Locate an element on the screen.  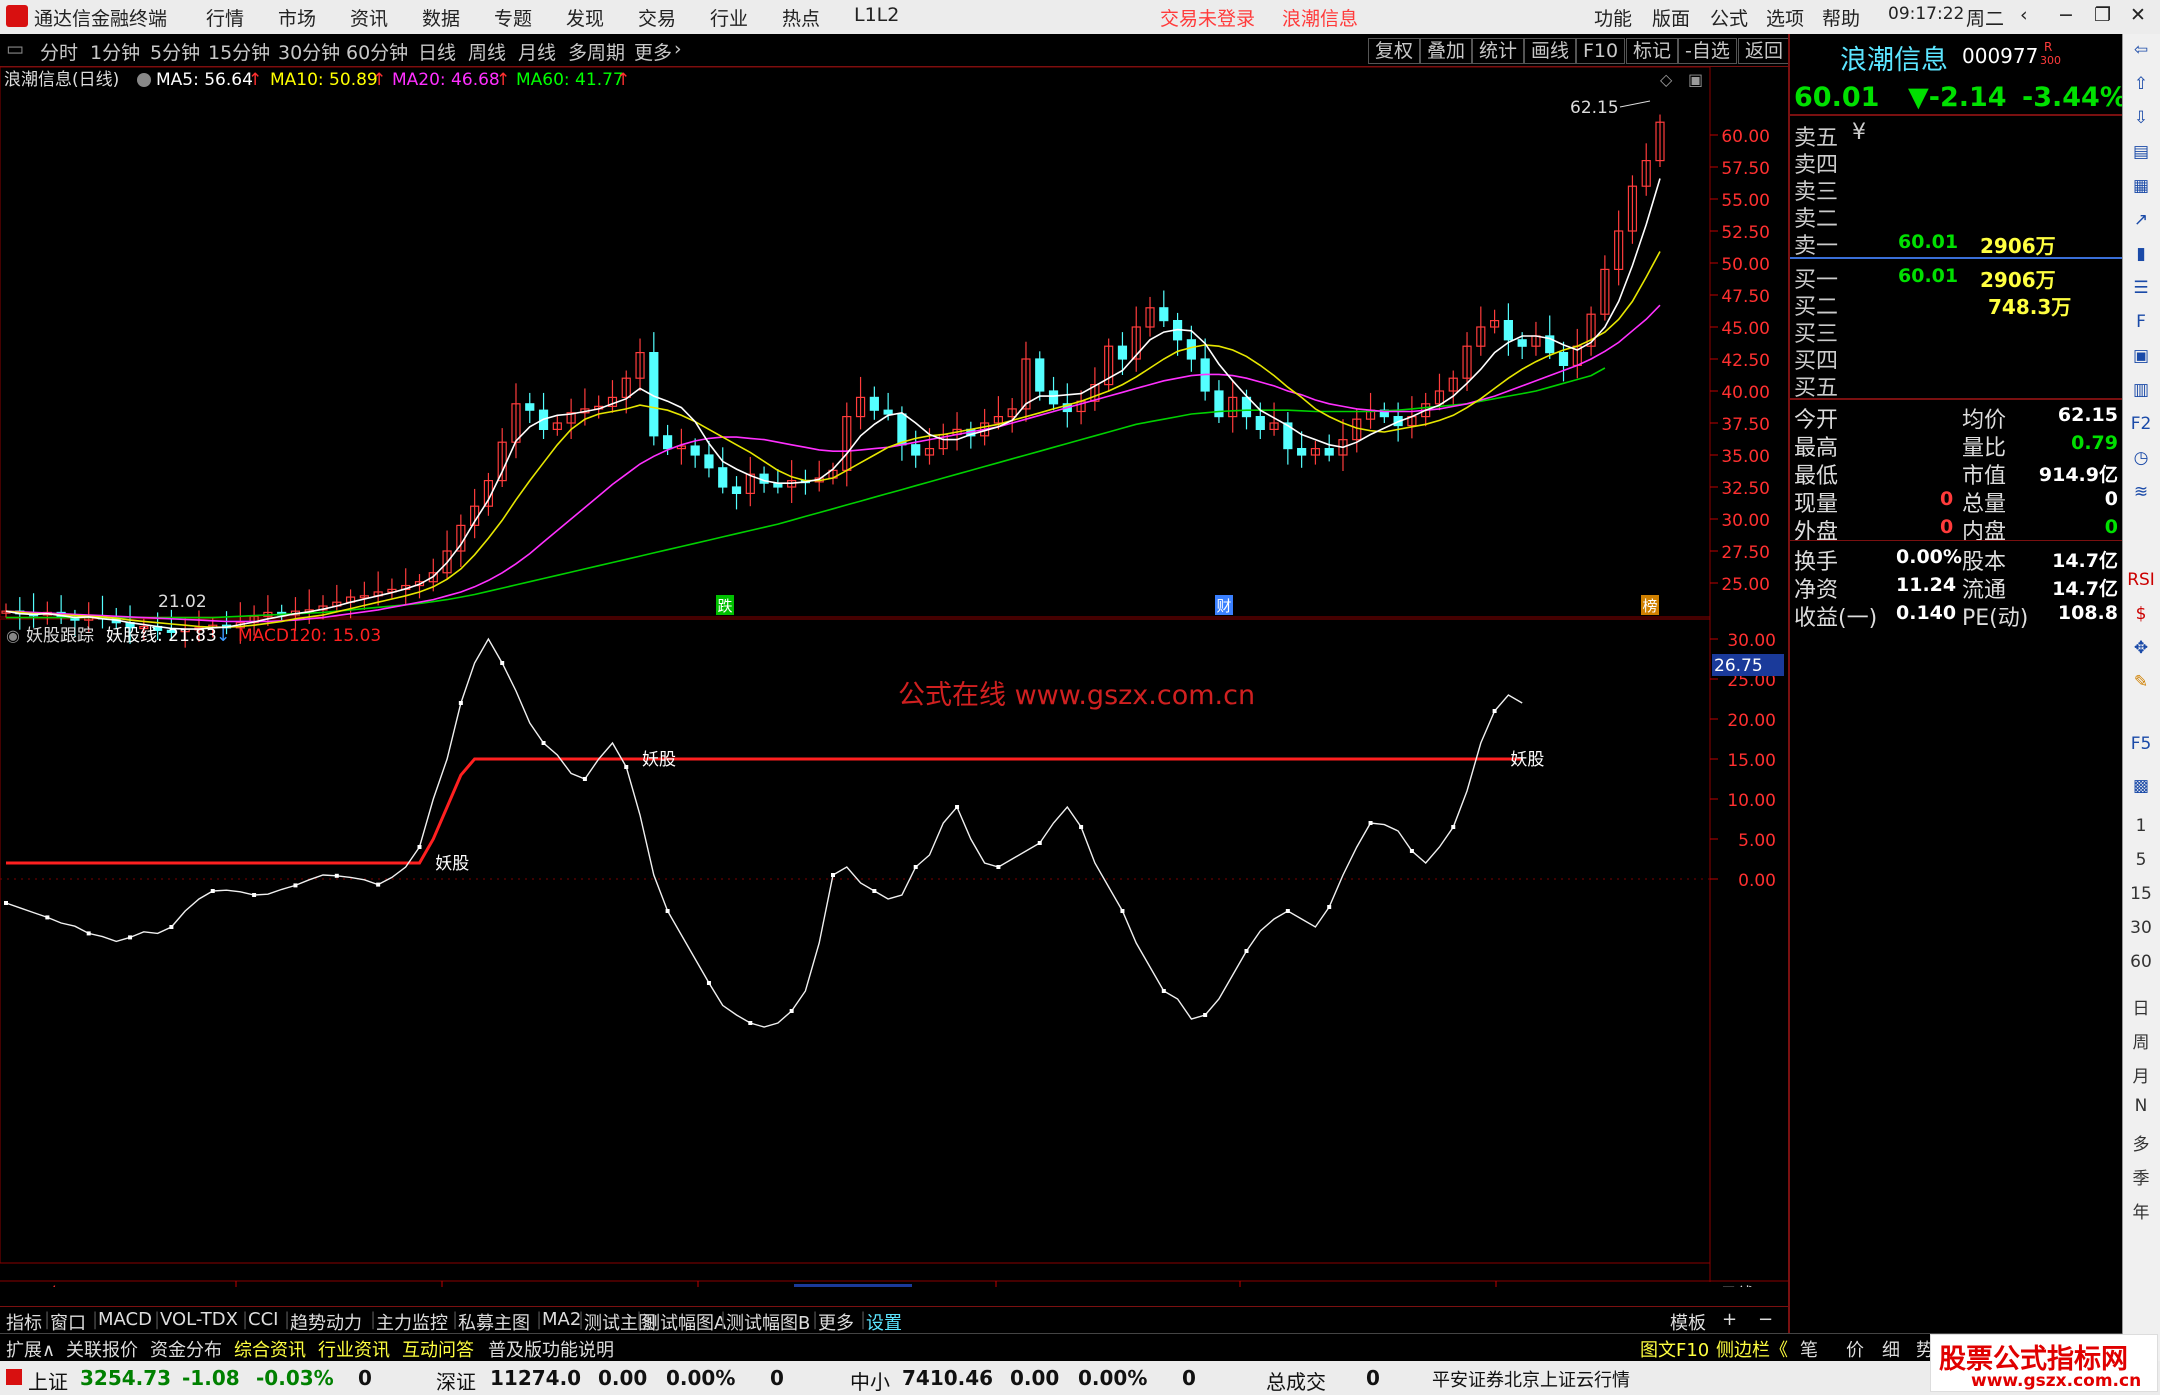
period-tab-5min: 5分钟 is located at coordinates (175, 51).